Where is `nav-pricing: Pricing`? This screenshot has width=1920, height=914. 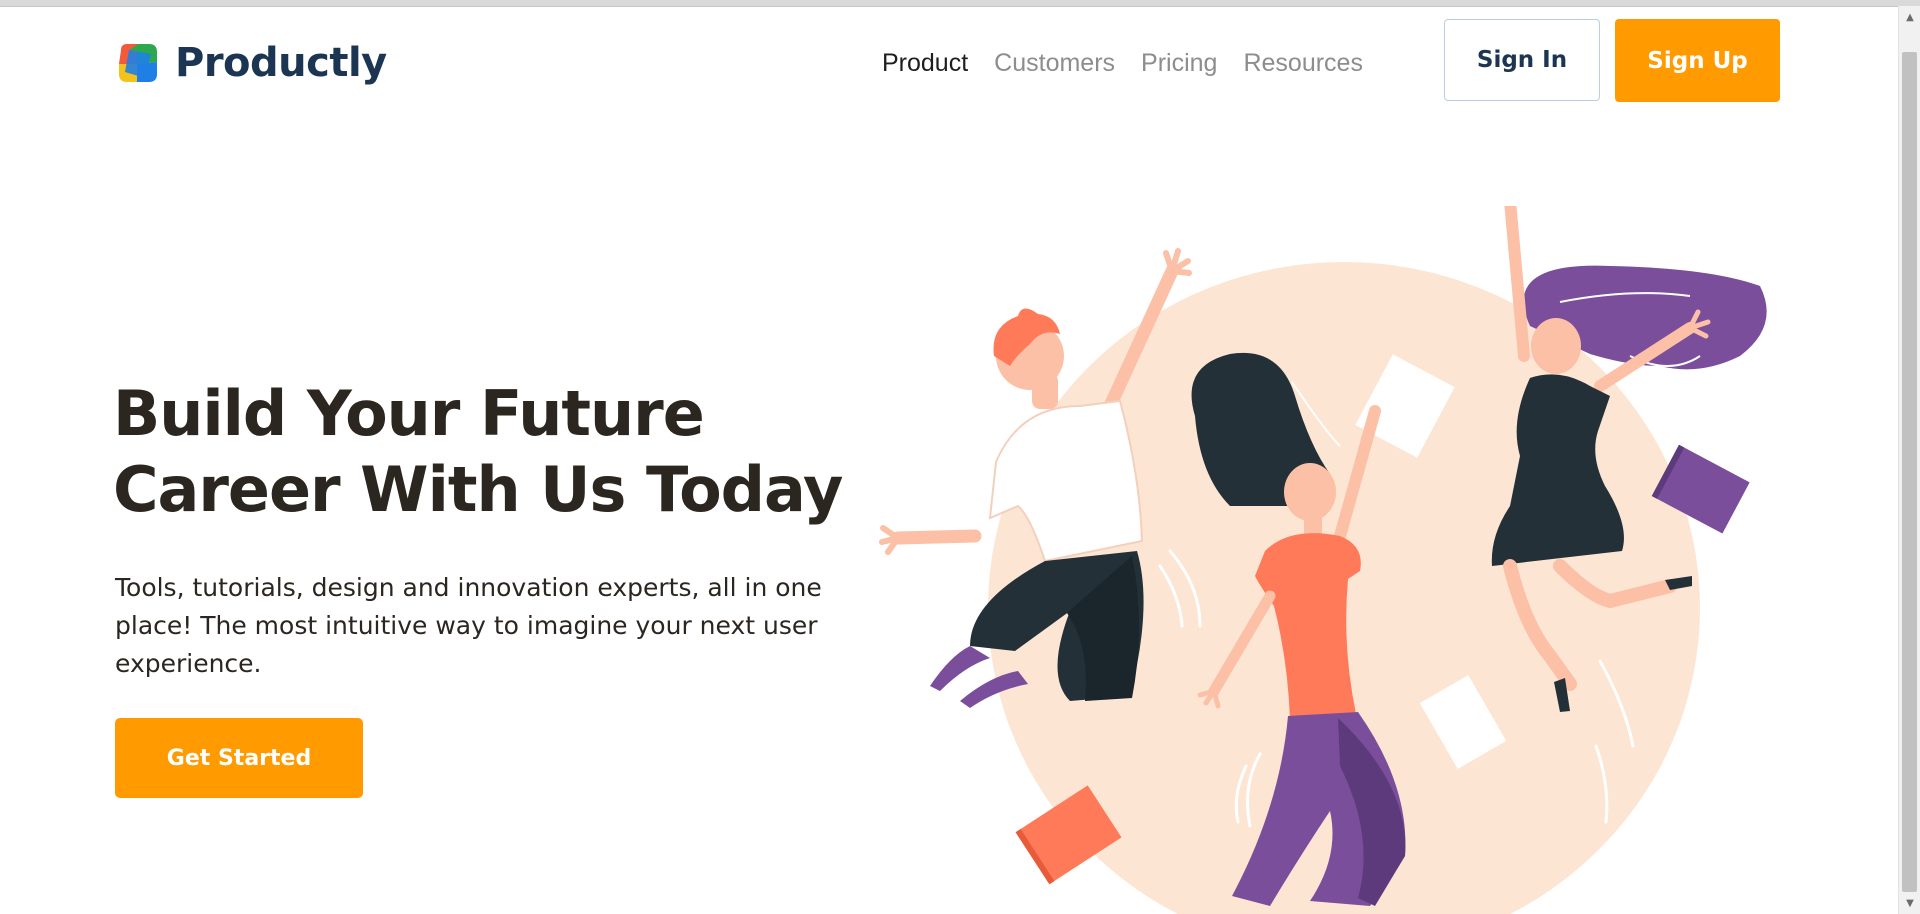 nav-pricing: Pricing is located at coordinates (1179, 63).